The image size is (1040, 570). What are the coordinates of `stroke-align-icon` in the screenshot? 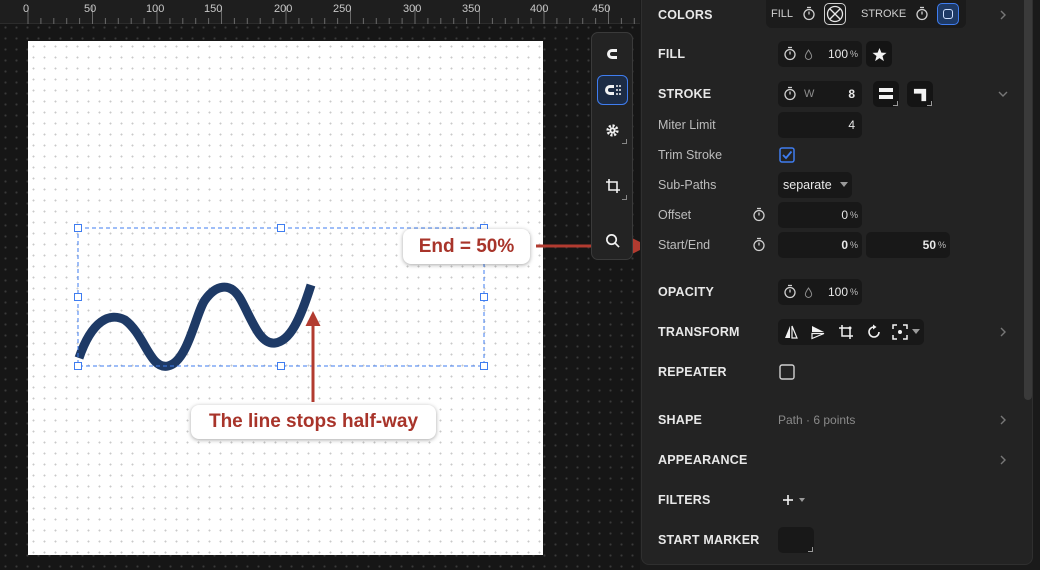 It's located at (886, 93).